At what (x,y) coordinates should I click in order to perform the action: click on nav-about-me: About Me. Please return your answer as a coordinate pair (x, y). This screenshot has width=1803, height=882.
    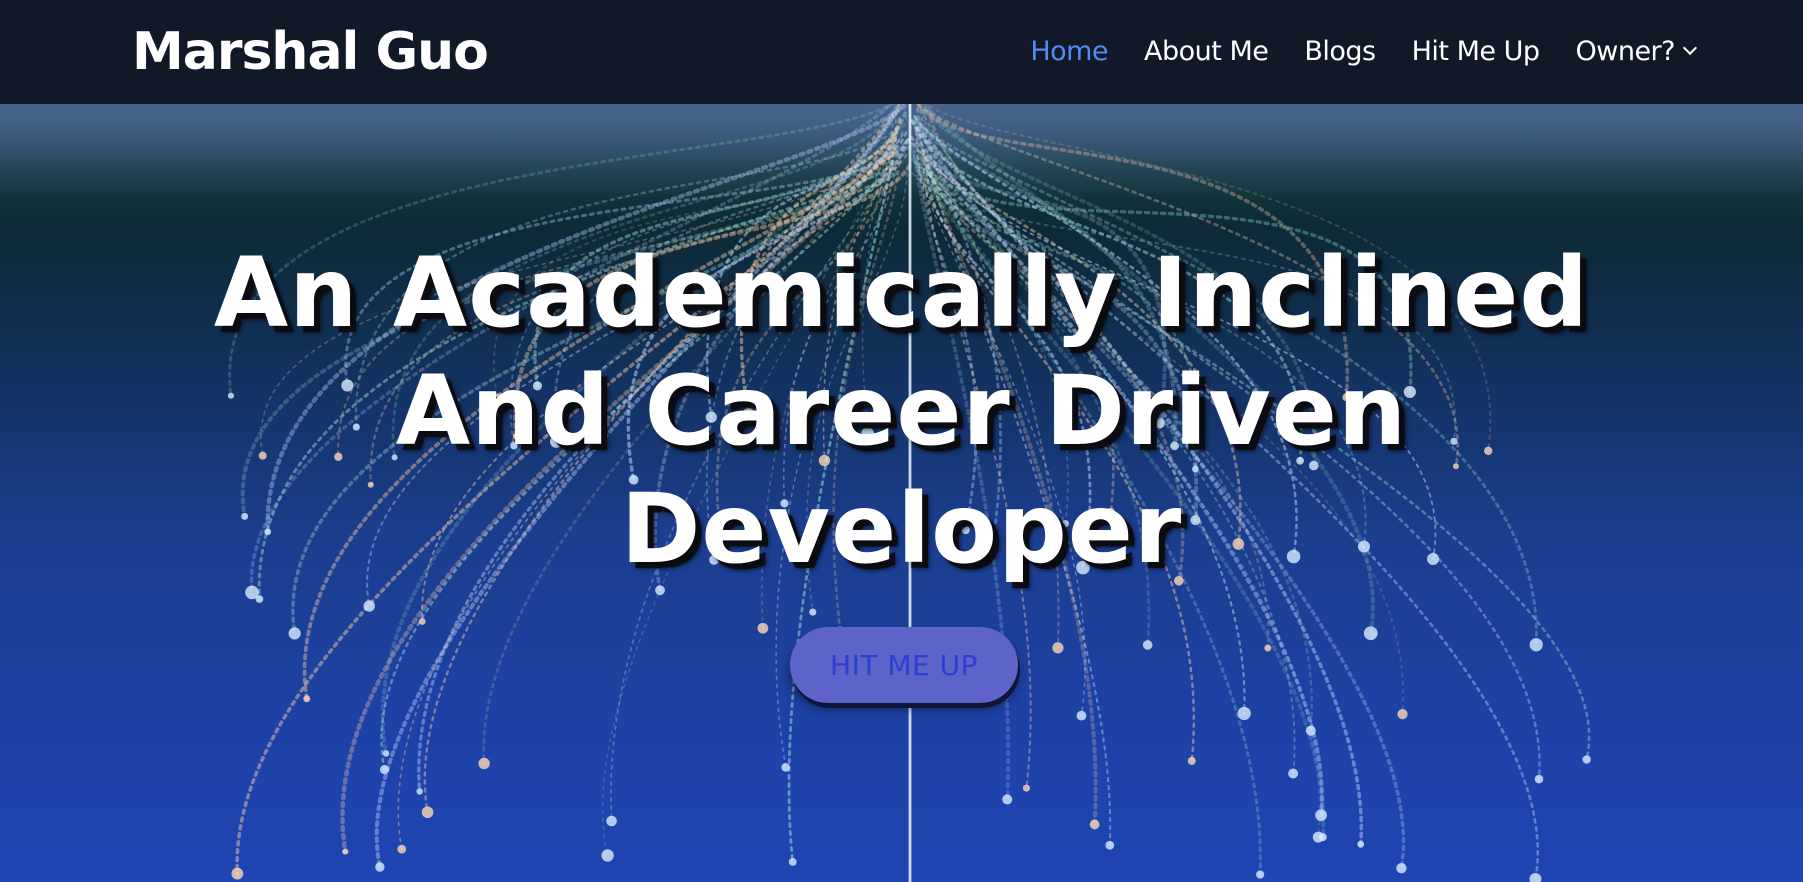
    Looking at the image, I should click on (1206, 51).